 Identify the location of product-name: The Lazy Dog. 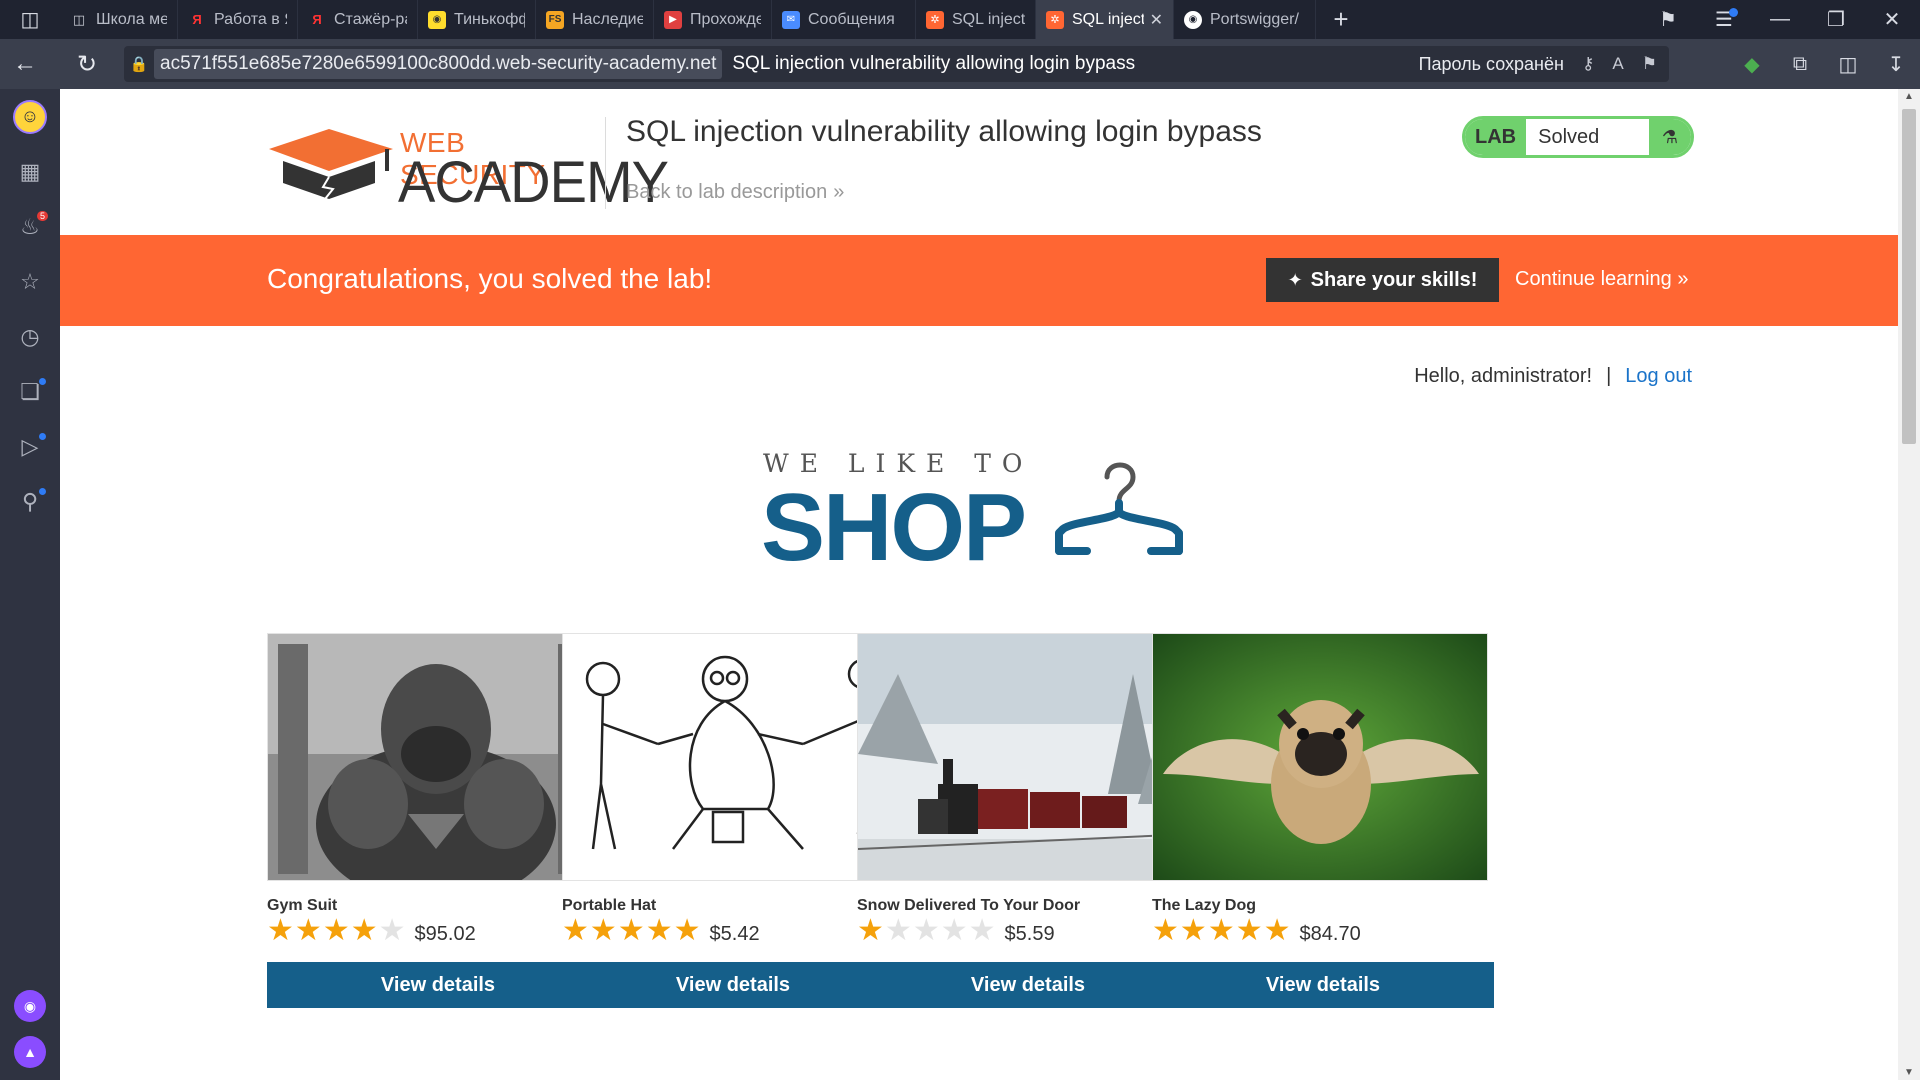
(1204, 905).